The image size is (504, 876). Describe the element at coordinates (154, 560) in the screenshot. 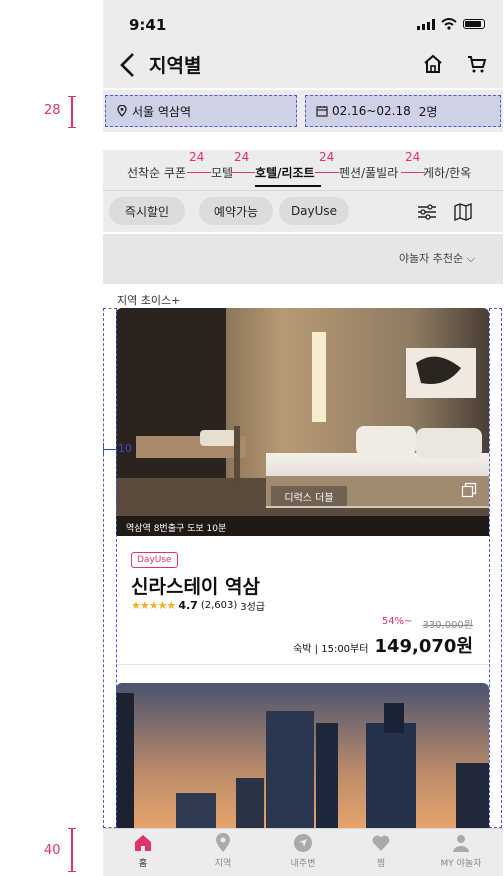

I see `dayuse-badge: DayUse` at that location.